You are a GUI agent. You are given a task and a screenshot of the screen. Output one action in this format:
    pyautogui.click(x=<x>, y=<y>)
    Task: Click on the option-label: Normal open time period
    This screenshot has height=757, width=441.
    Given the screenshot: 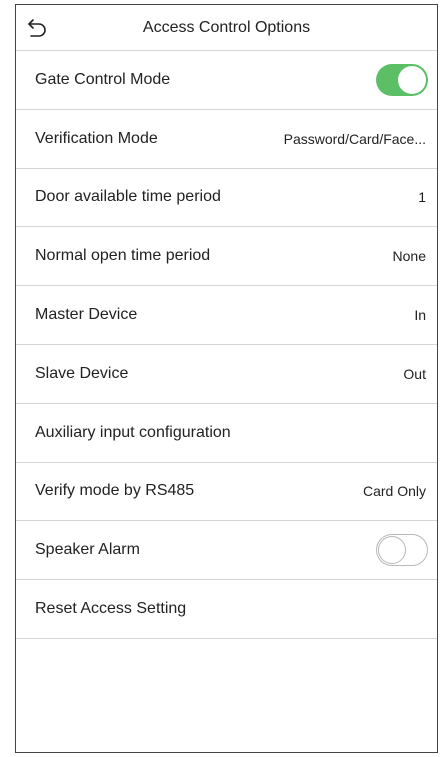 What is the action you would take?
    pyautogui.click(x=123, y=256)
    